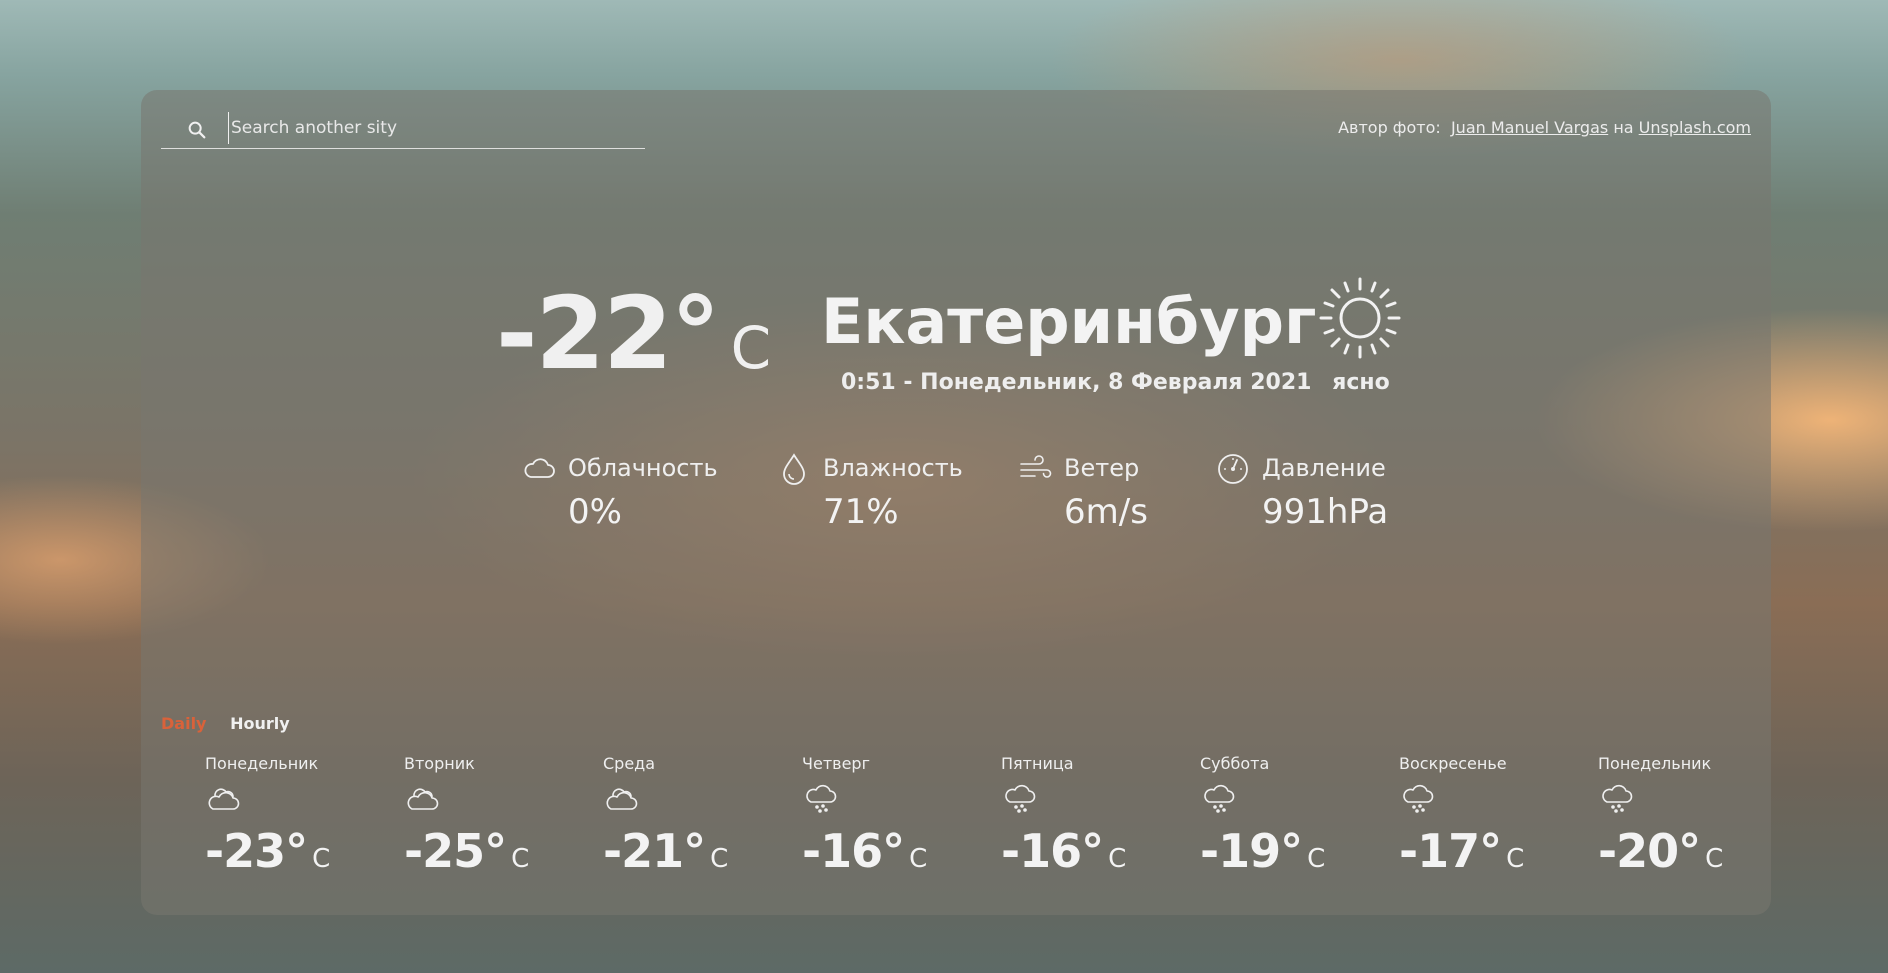 This screenshot has height=973, width=1888. What do you see at coordinates (1076, 382) in the screenshot?
I see `date-time: 0:51 - Понедельник, 8 Февраля 2021` at bounding box center [1076, 382].